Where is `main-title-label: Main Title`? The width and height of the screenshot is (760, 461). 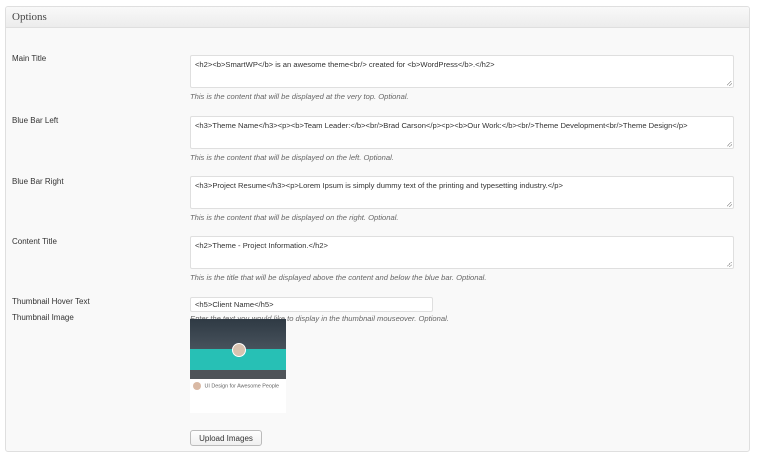 main-title-label: Main Title is located at coordinates (29, 58).